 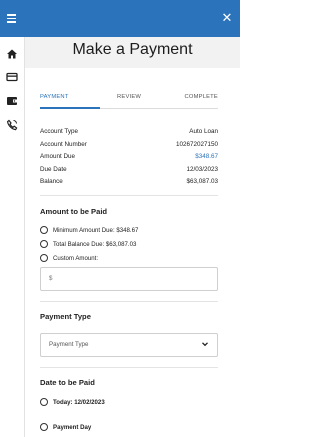 I want to click on menu-icon, so click(x=12, y=18).